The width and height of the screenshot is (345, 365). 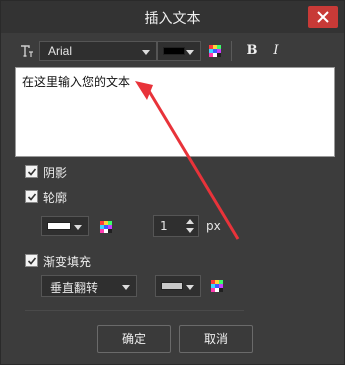 What do you see at coordinates (27, 51) in the screenshot?
I see `text-font-icon` at bounding box center [27, 51].